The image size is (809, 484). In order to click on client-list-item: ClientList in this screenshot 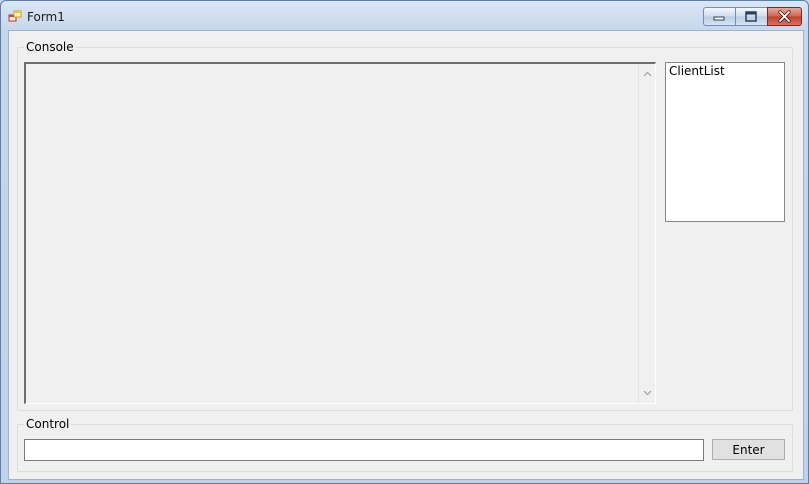, I will do `click(725, 71)`.